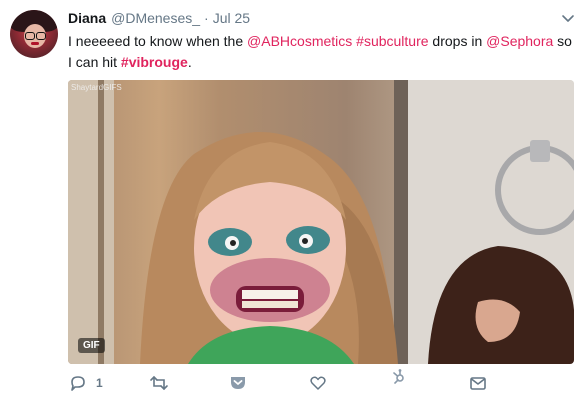  Describe the element at coordinates (189, 62) in the screenshot. I see `tweet-text-segment: .` at that location.